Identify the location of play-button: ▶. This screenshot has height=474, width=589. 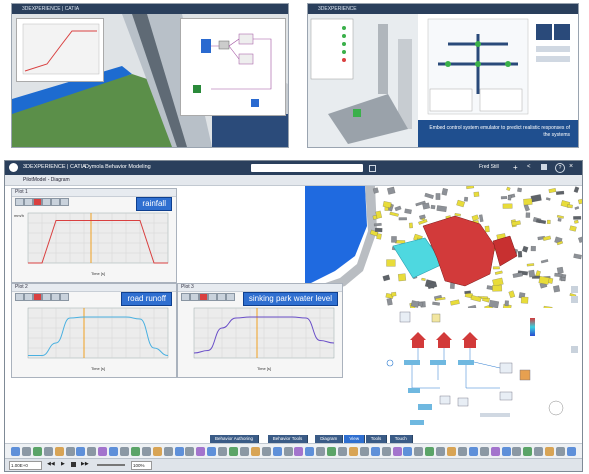
(63, 464).